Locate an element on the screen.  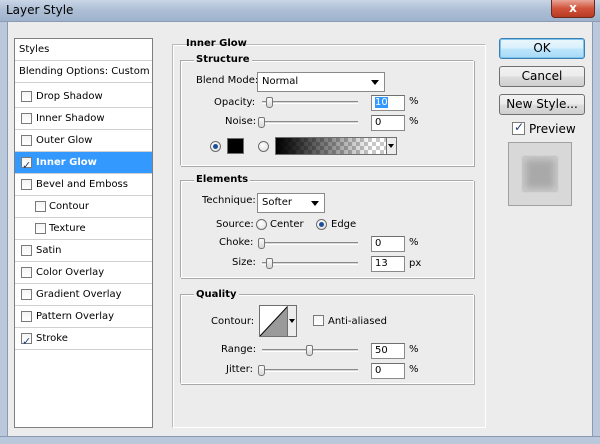
style-item-inner-shadow: Inner Shadow is located at coordinates (83, 119).